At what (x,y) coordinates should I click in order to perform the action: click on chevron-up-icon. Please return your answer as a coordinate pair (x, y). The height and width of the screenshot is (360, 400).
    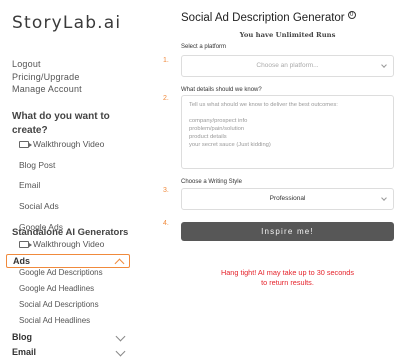
    Looking at the image, I should click on (119, 263).